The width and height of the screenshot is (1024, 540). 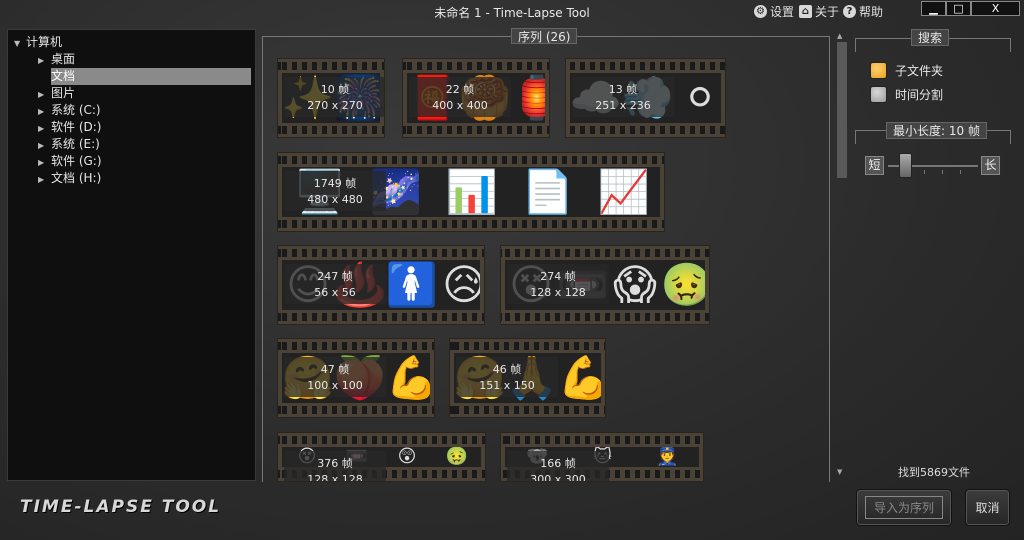 I want to click on sequence-count-label: 序列 (26), so click(x=544, y=36).